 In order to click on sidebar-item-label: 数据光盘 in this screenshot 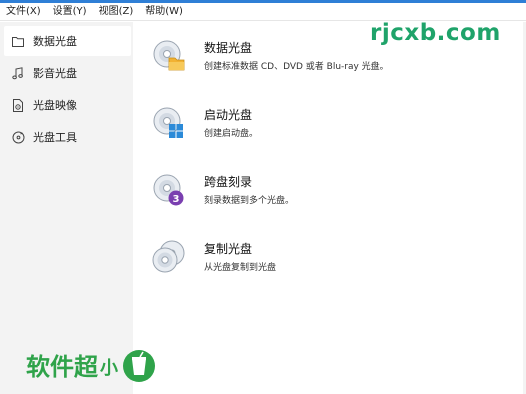, I will do `click(55, 41)`.